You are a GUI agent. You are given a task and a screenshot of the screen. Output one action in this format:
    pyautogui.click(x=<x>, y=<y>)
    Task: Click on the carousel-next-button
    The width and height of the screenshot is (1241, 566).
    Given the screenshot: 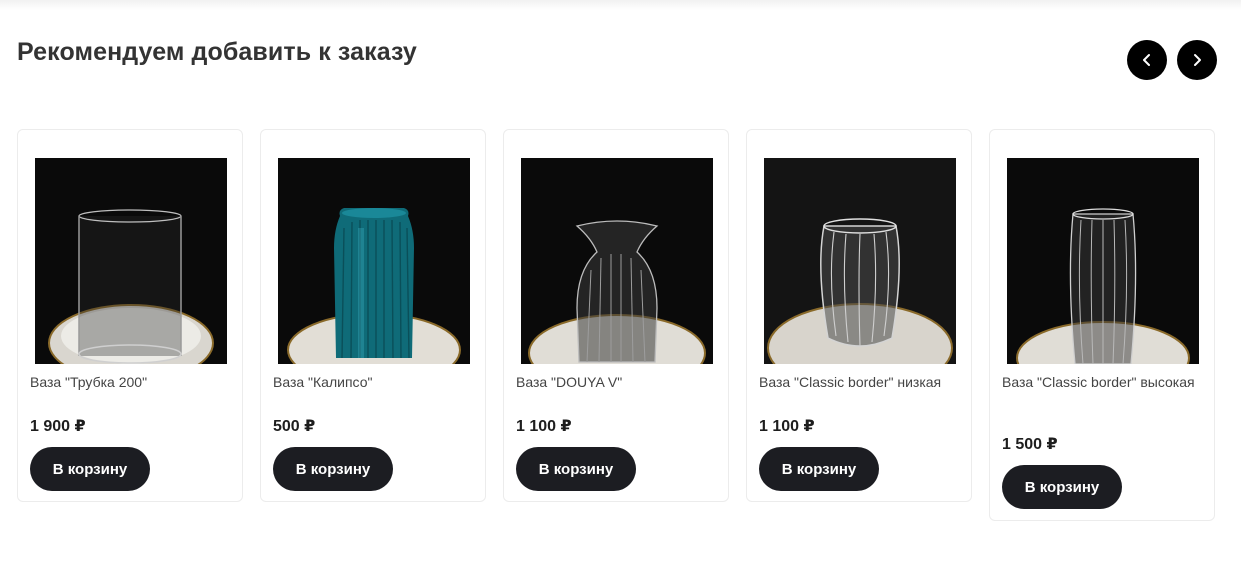 What is the action you would take?
    pyautogui.click(x=1197, y=60)
    